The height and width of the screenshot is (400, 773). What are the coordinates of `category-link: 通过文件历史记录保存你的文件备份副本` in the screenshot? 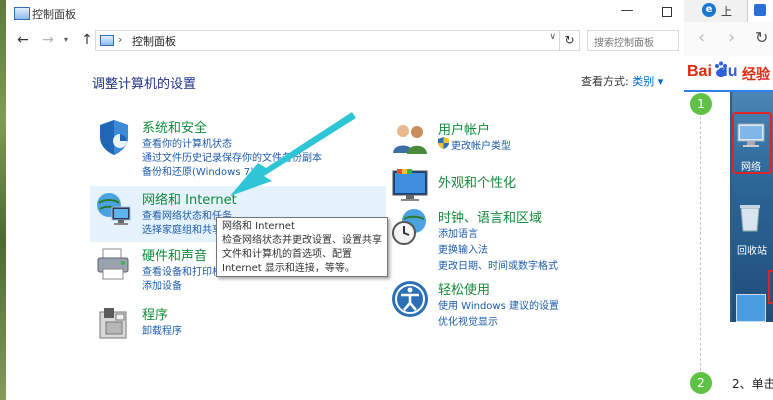 It's located at (232, 156).